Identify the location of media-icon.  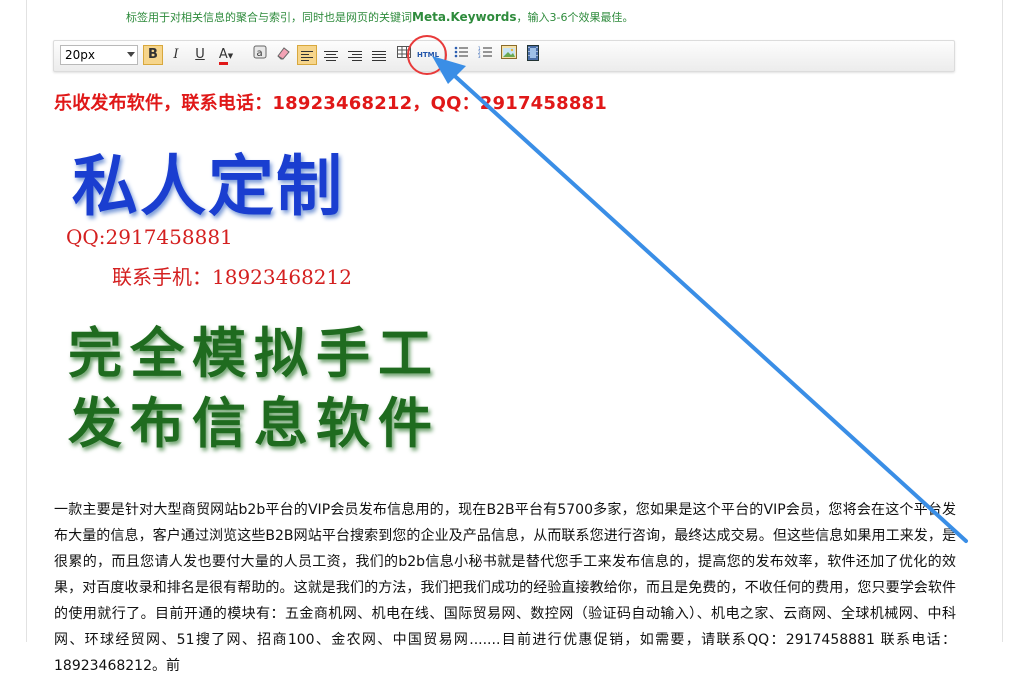
(533, 53).